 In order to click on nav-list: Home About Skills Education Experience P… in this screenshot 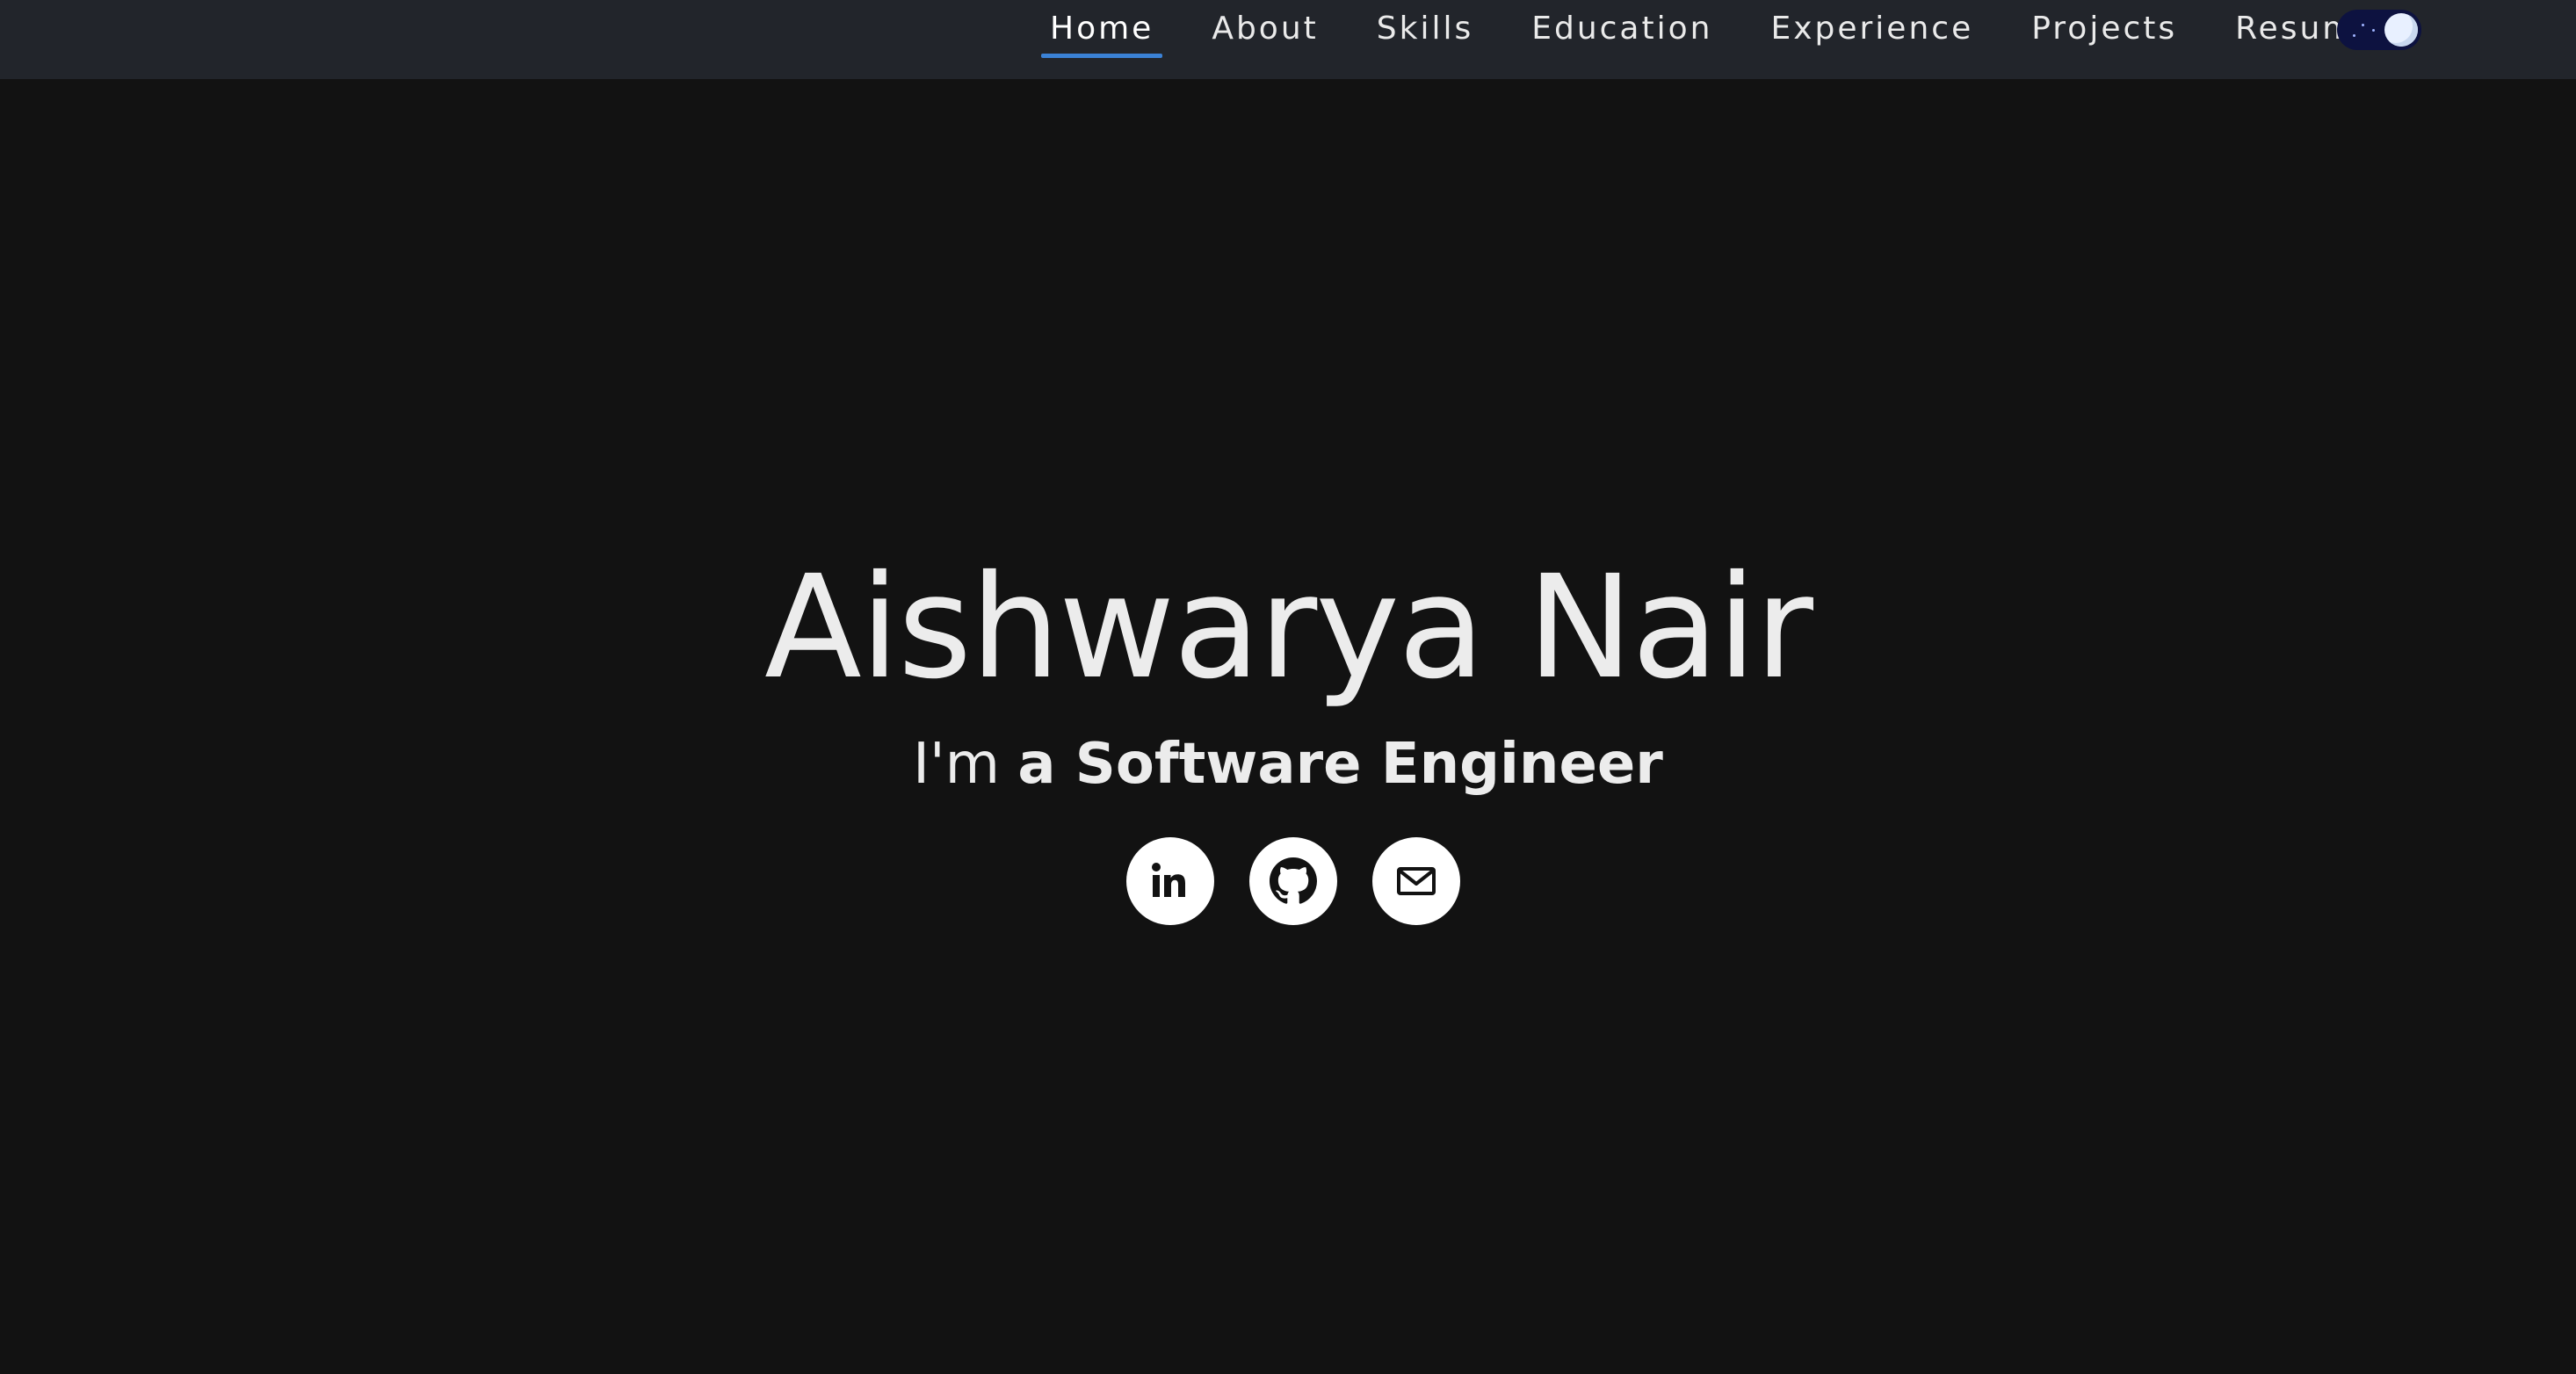, I will do `click(1719, 29)`.